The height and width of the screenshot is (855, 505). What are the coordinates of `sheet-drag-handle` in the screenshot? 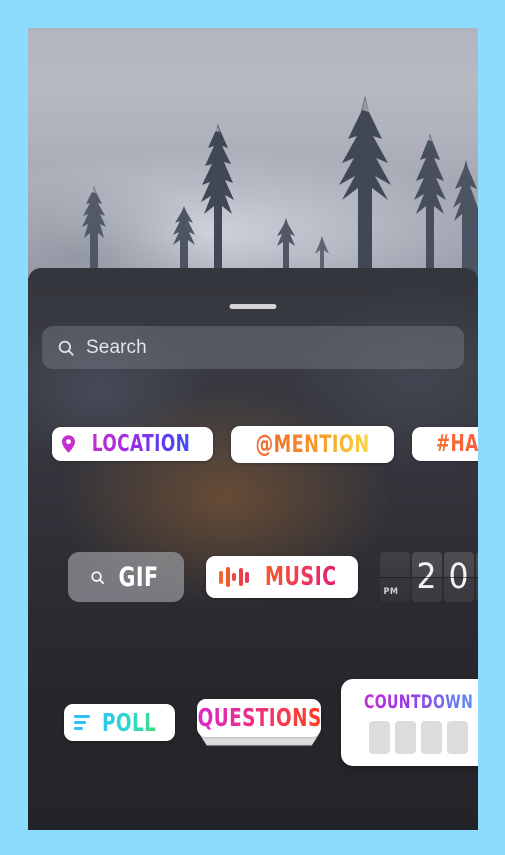 It's located at (253, 306).